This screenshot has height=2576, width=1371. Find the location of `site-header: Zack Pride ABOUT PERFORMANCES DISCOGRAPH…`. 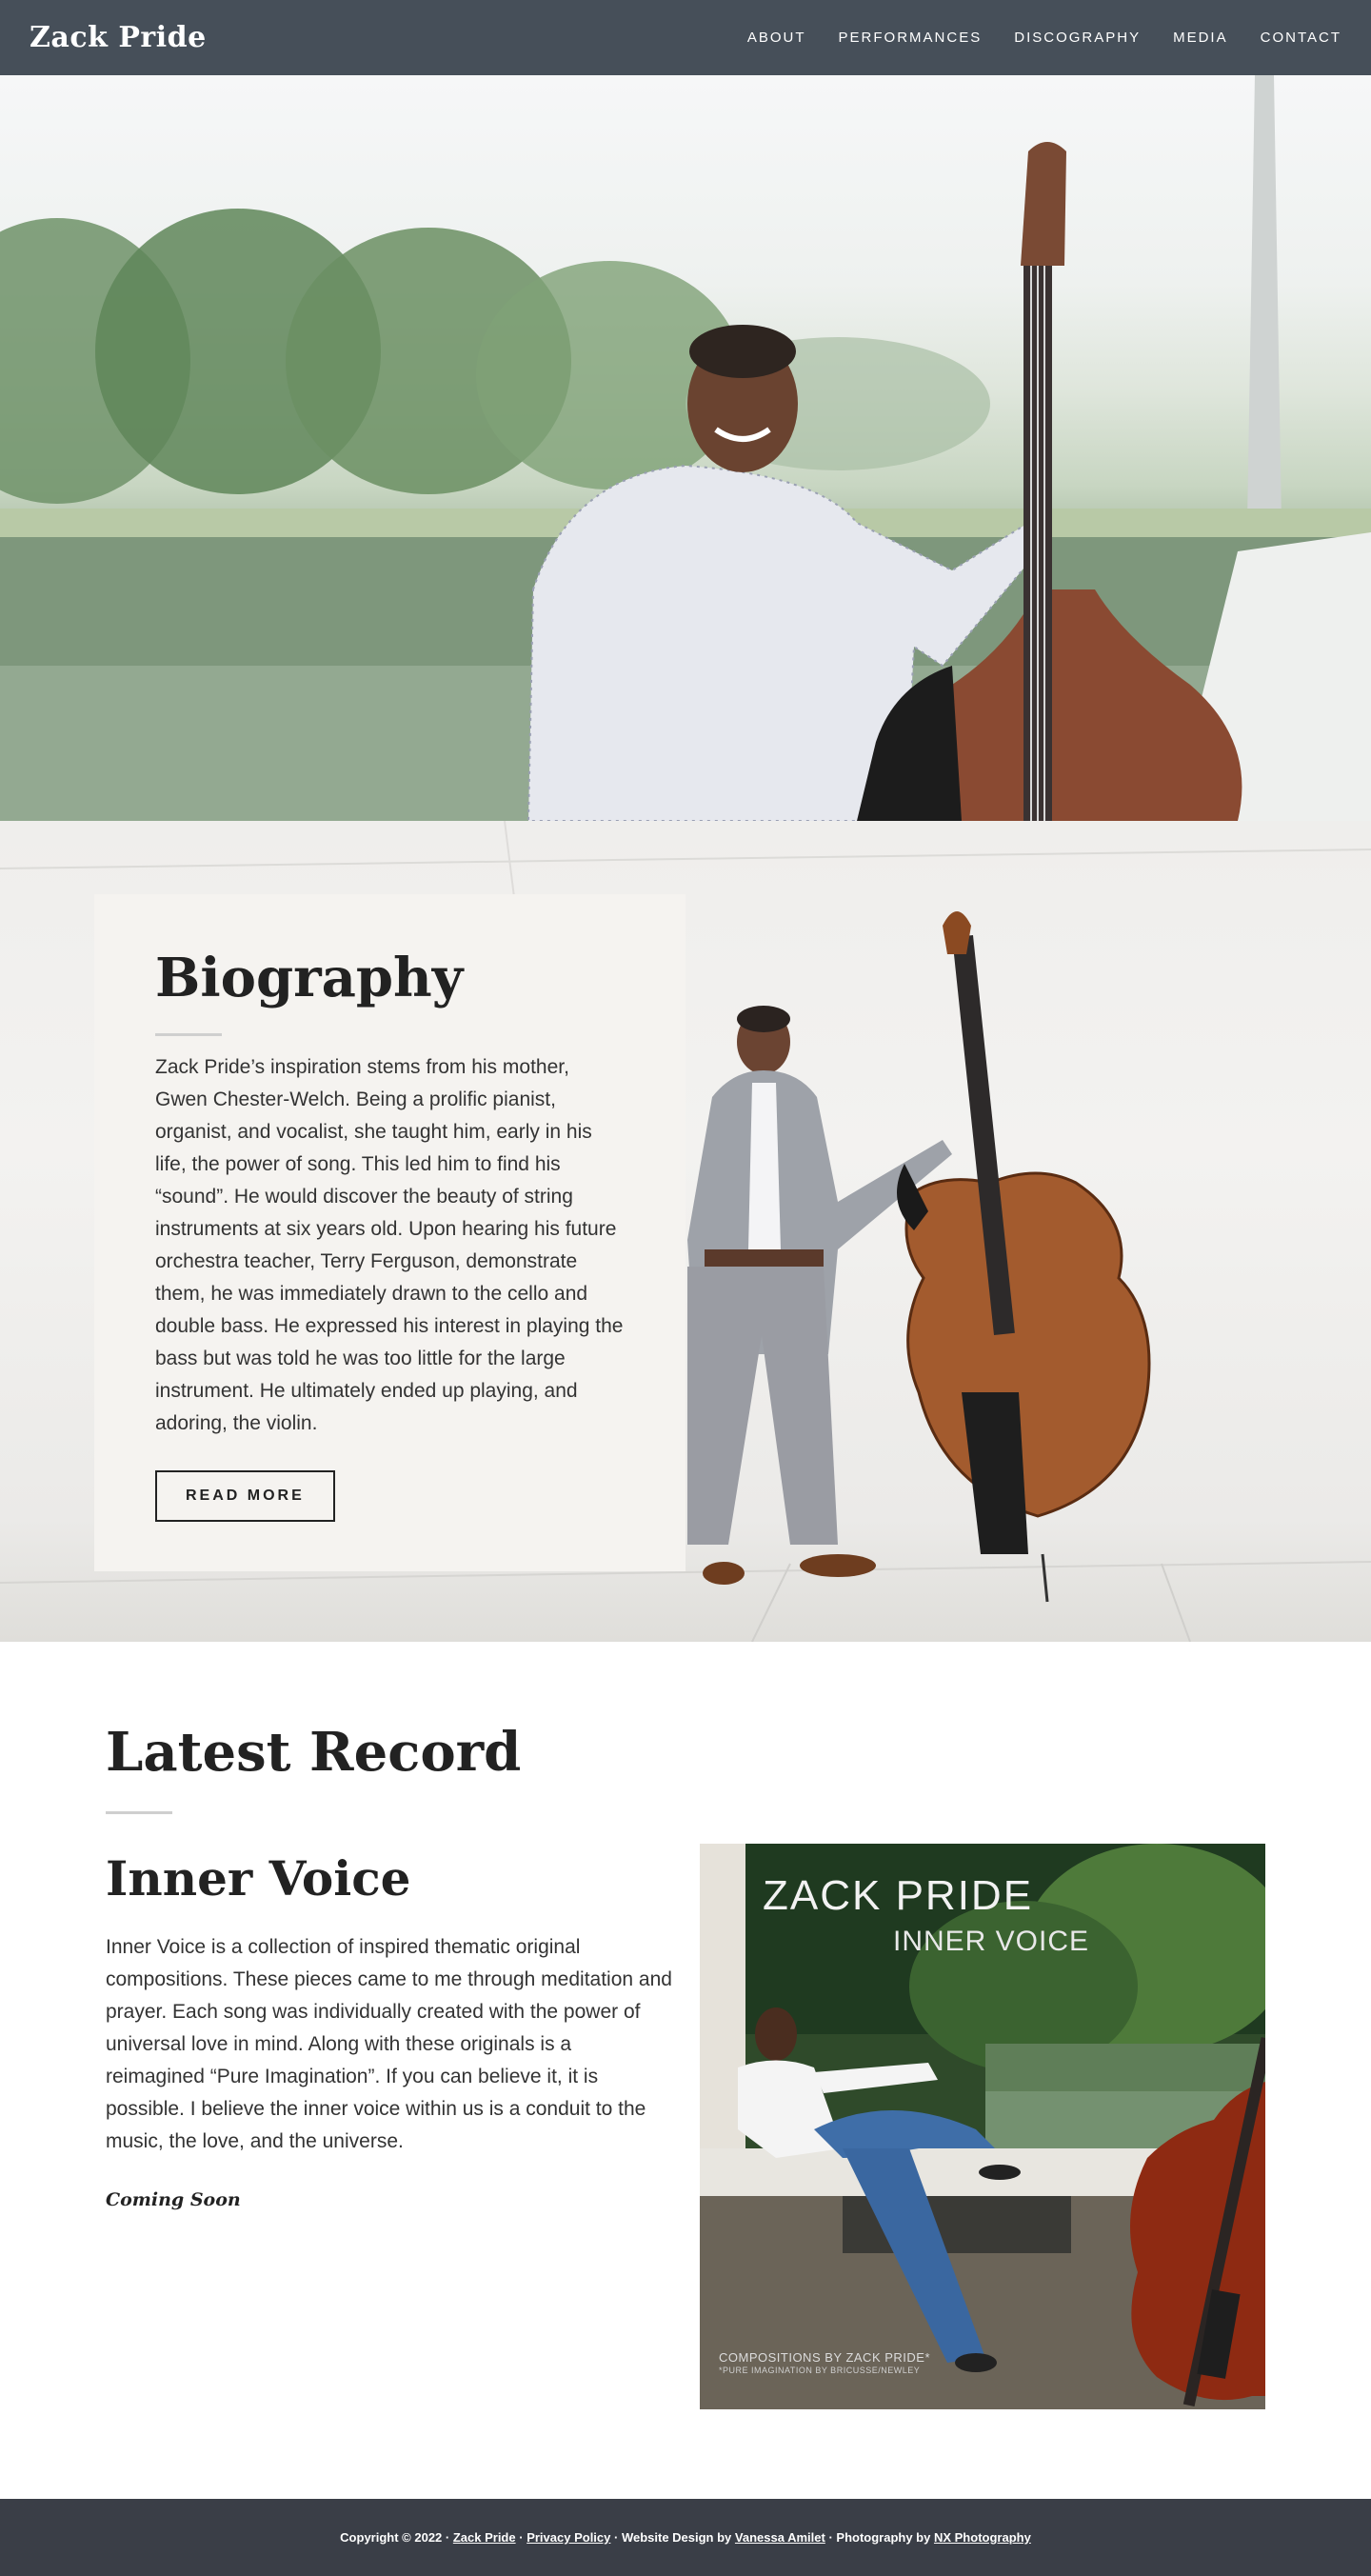

site-header: Zack Pride ABOUT PERFORMANCES DISCOGRAPH… is located at coordinates (685, 38).